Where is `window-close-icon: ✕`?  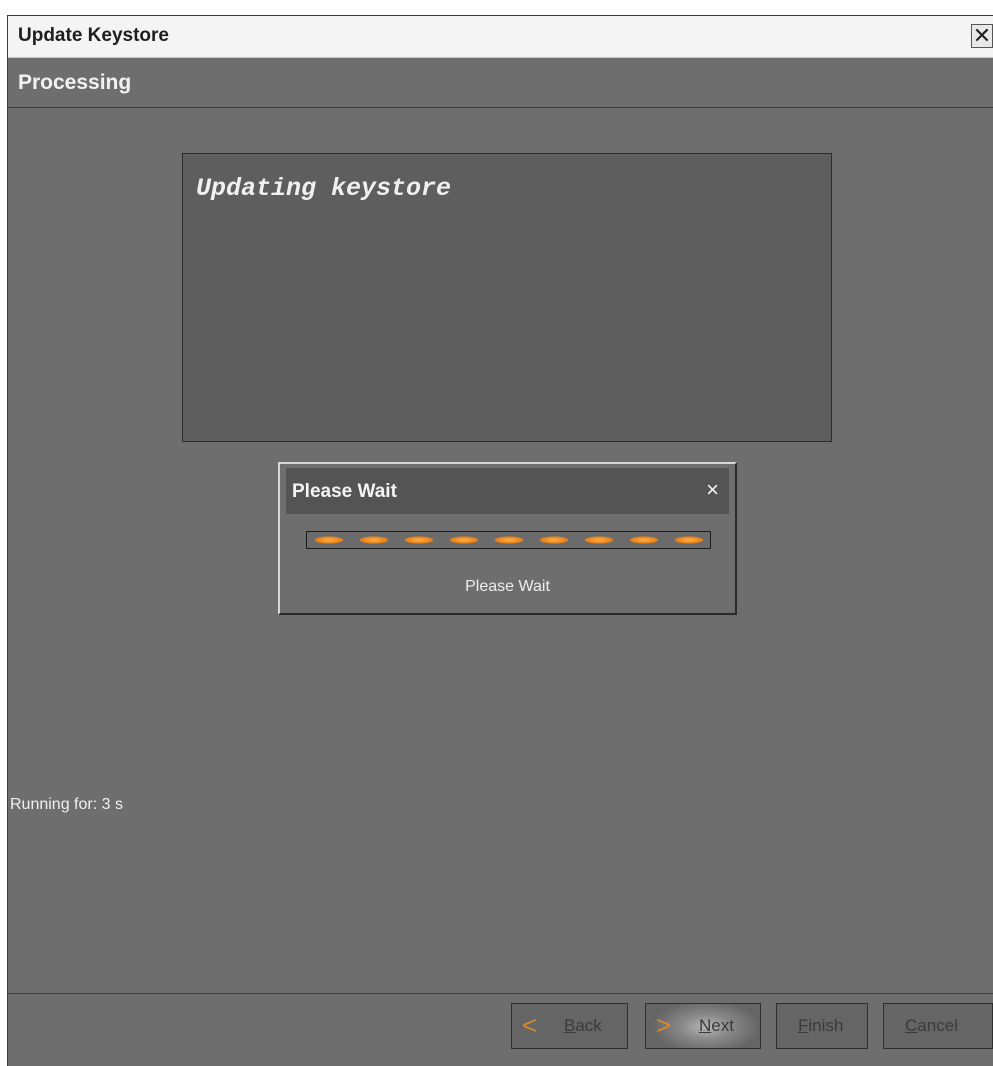
window-close-icon: ✕ is located at coordinates (982, 36).